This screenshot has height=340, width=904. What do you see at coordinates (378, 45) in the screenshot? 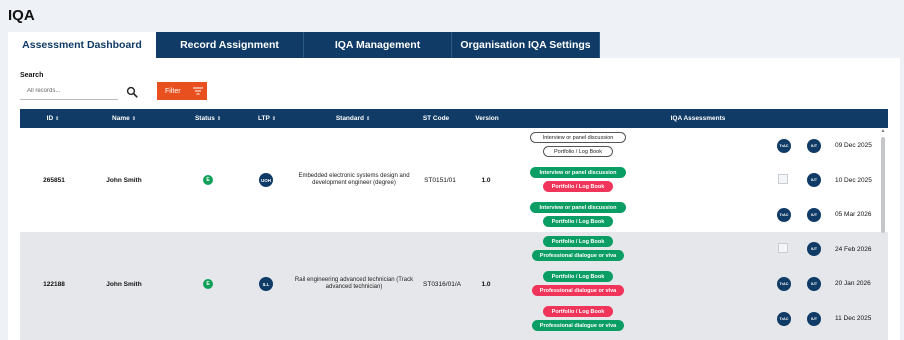
I see `tab-iqa-management: IQA Management` at bounding box center [378, 45].